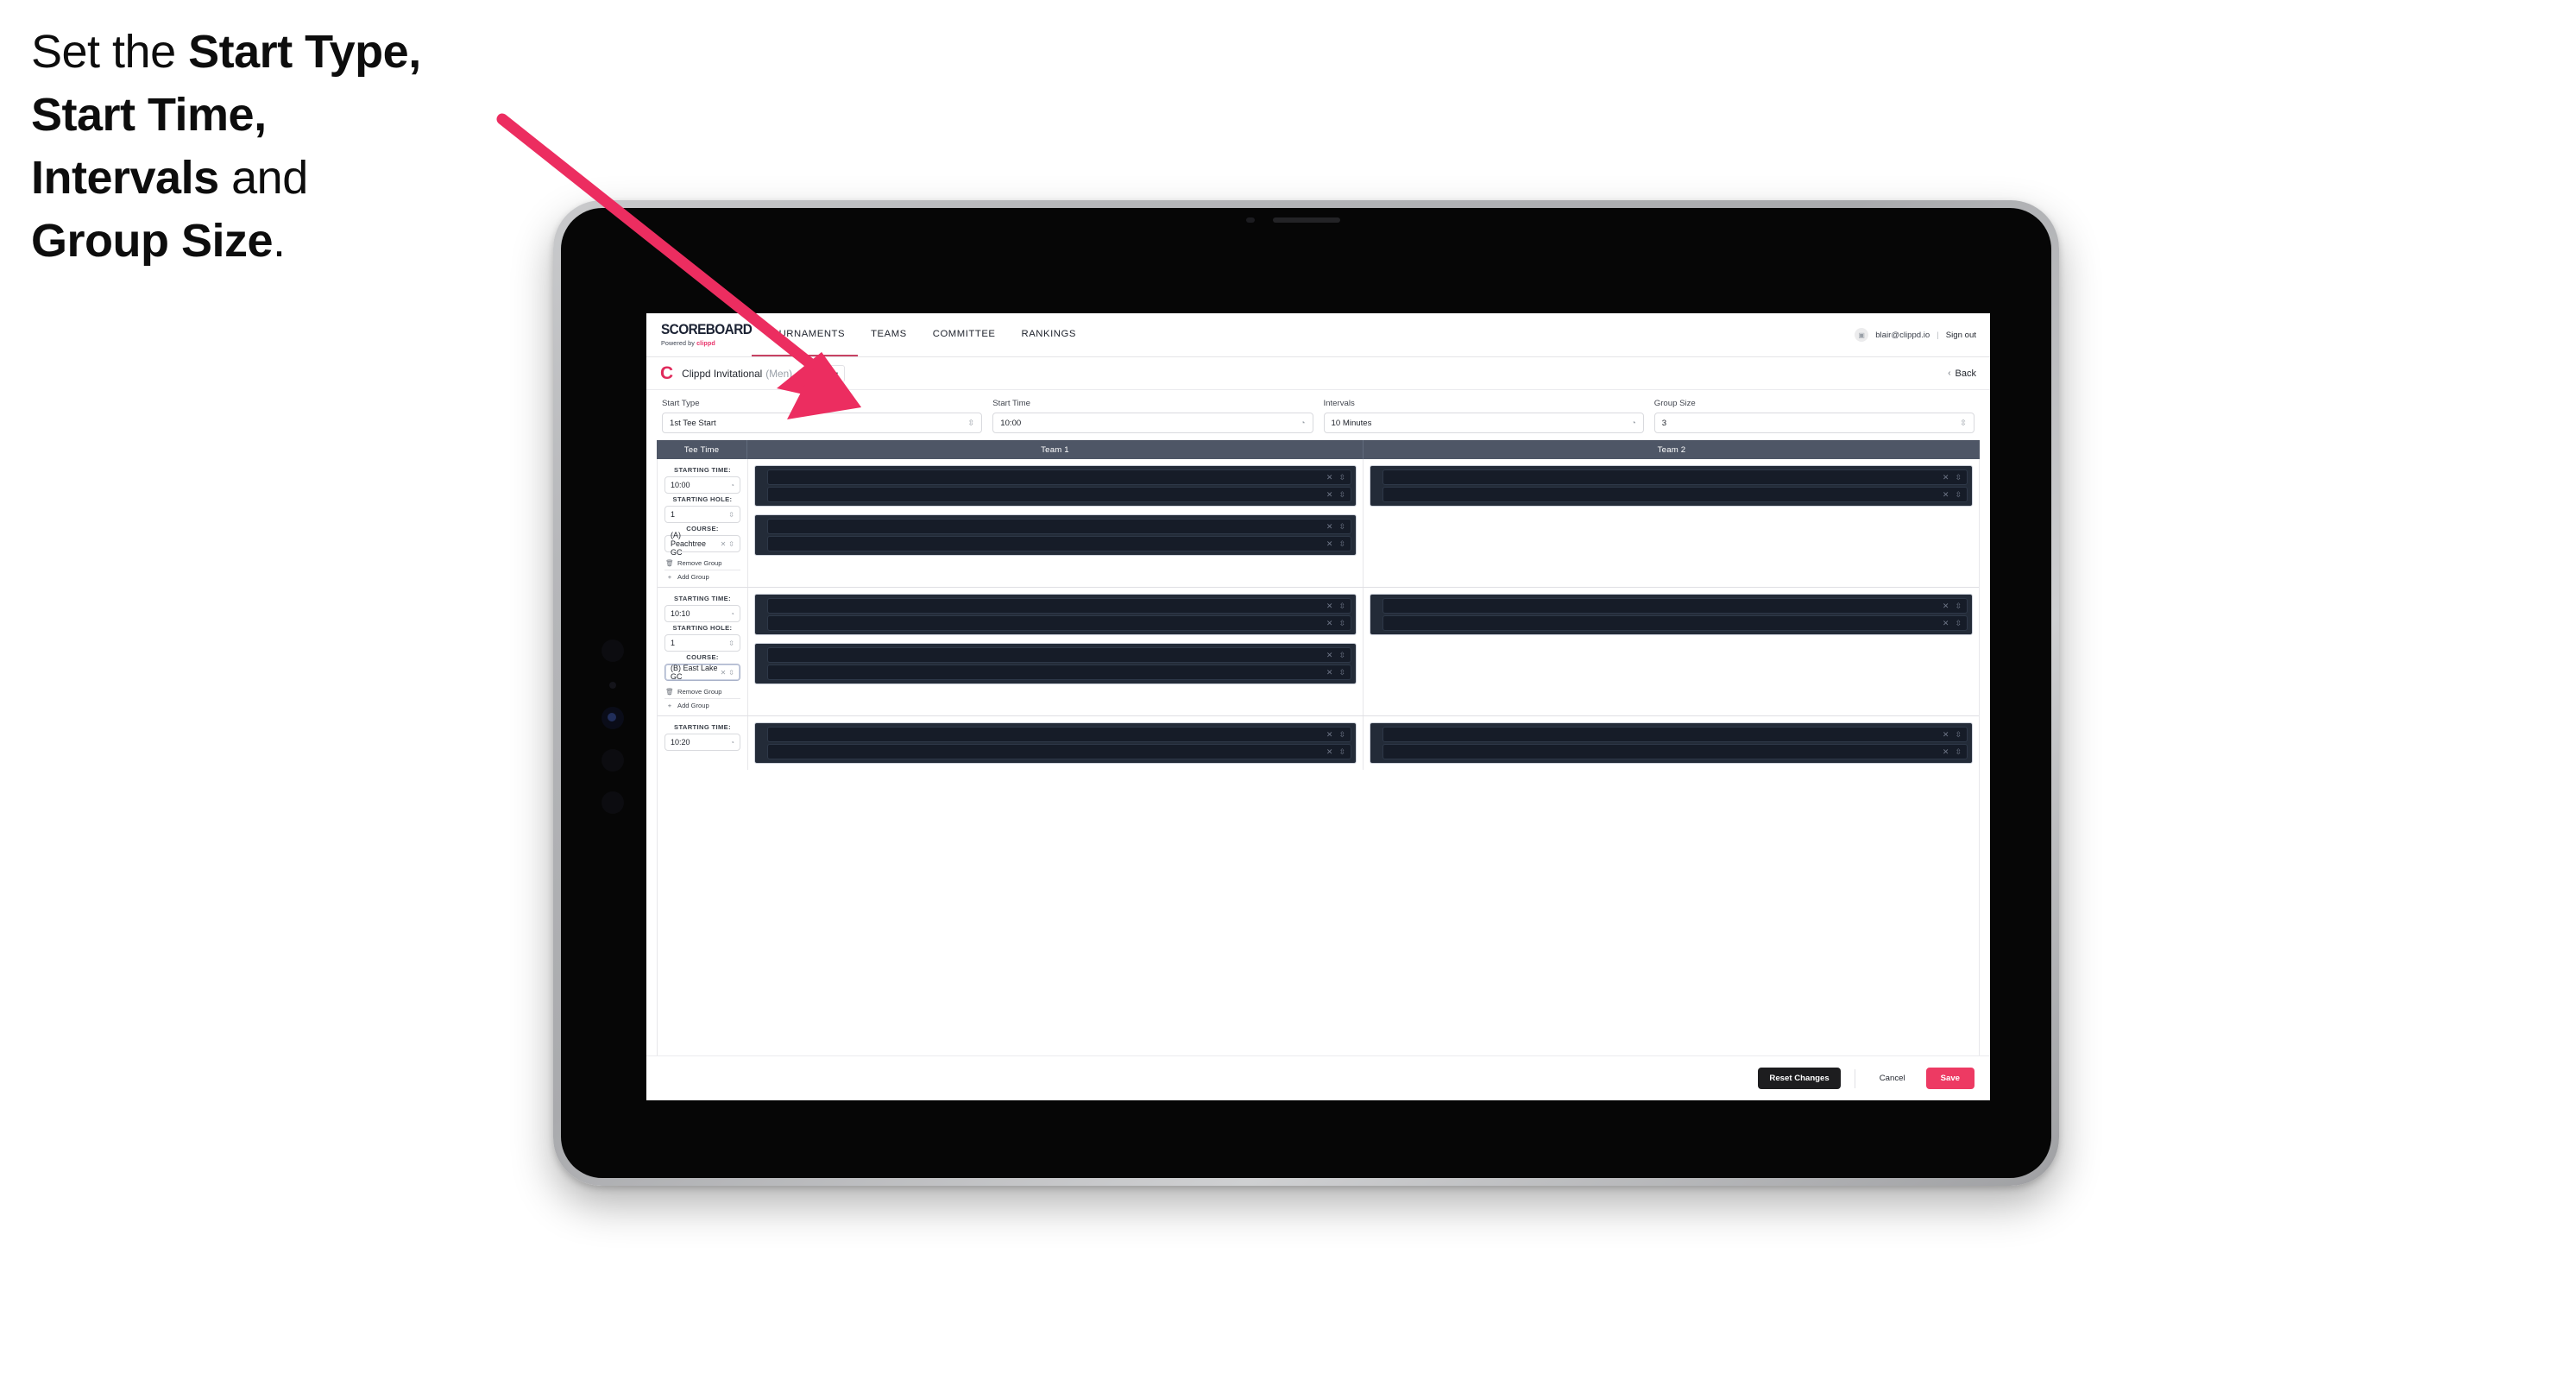 The width and height of the screenshot is (2576, 1386). Describe the element at coordinates (1893, 1079) in the screenshot. I see `cancel-button: Cancel` at that location.